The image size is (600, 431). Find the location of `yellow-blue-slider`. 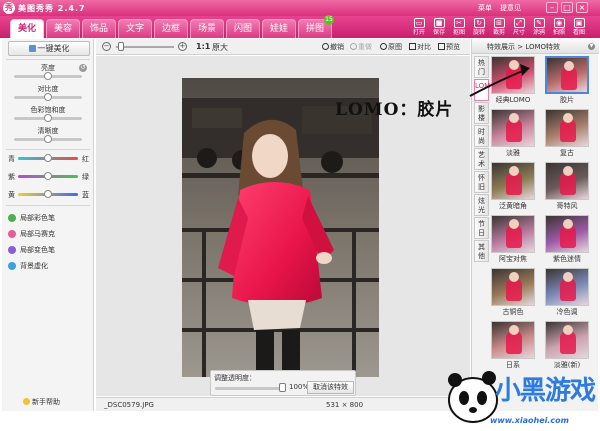

yellow-blue-slider is located at coordinates (48, 194).